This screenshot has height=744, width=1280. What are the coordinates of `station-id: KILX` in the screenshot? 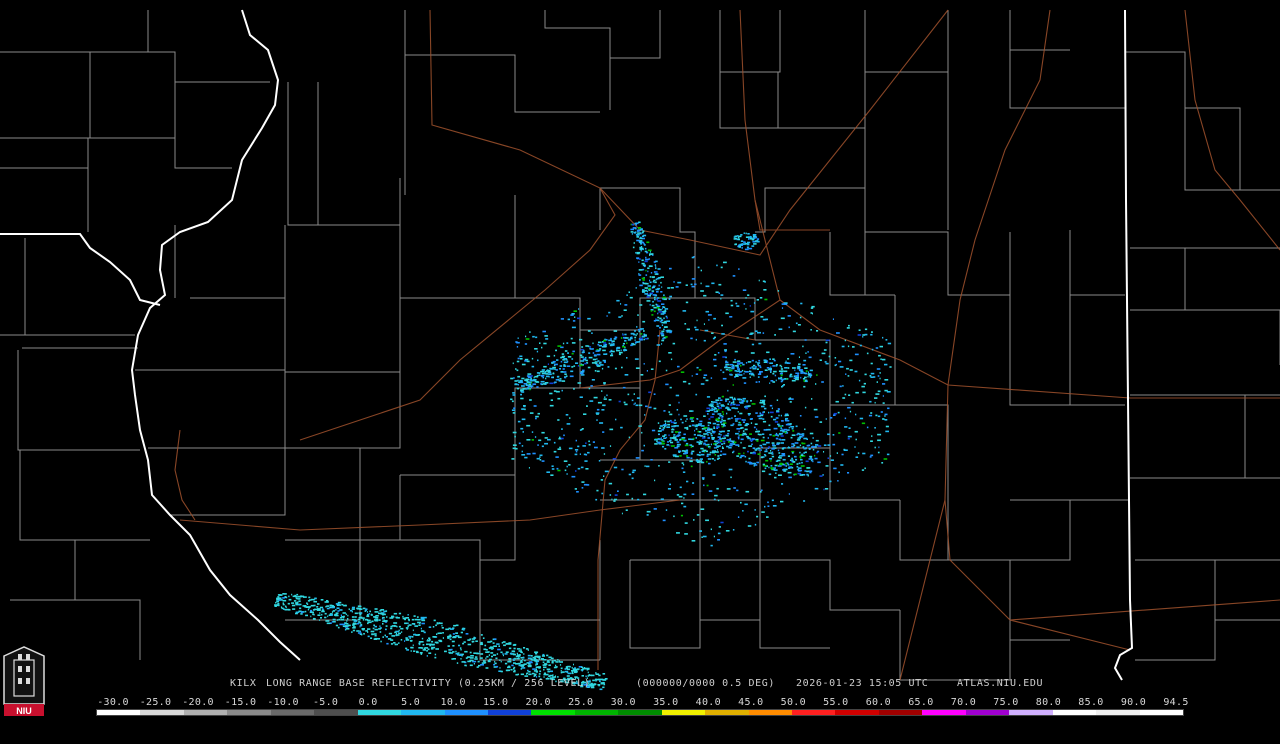 It's located at (243, 683).